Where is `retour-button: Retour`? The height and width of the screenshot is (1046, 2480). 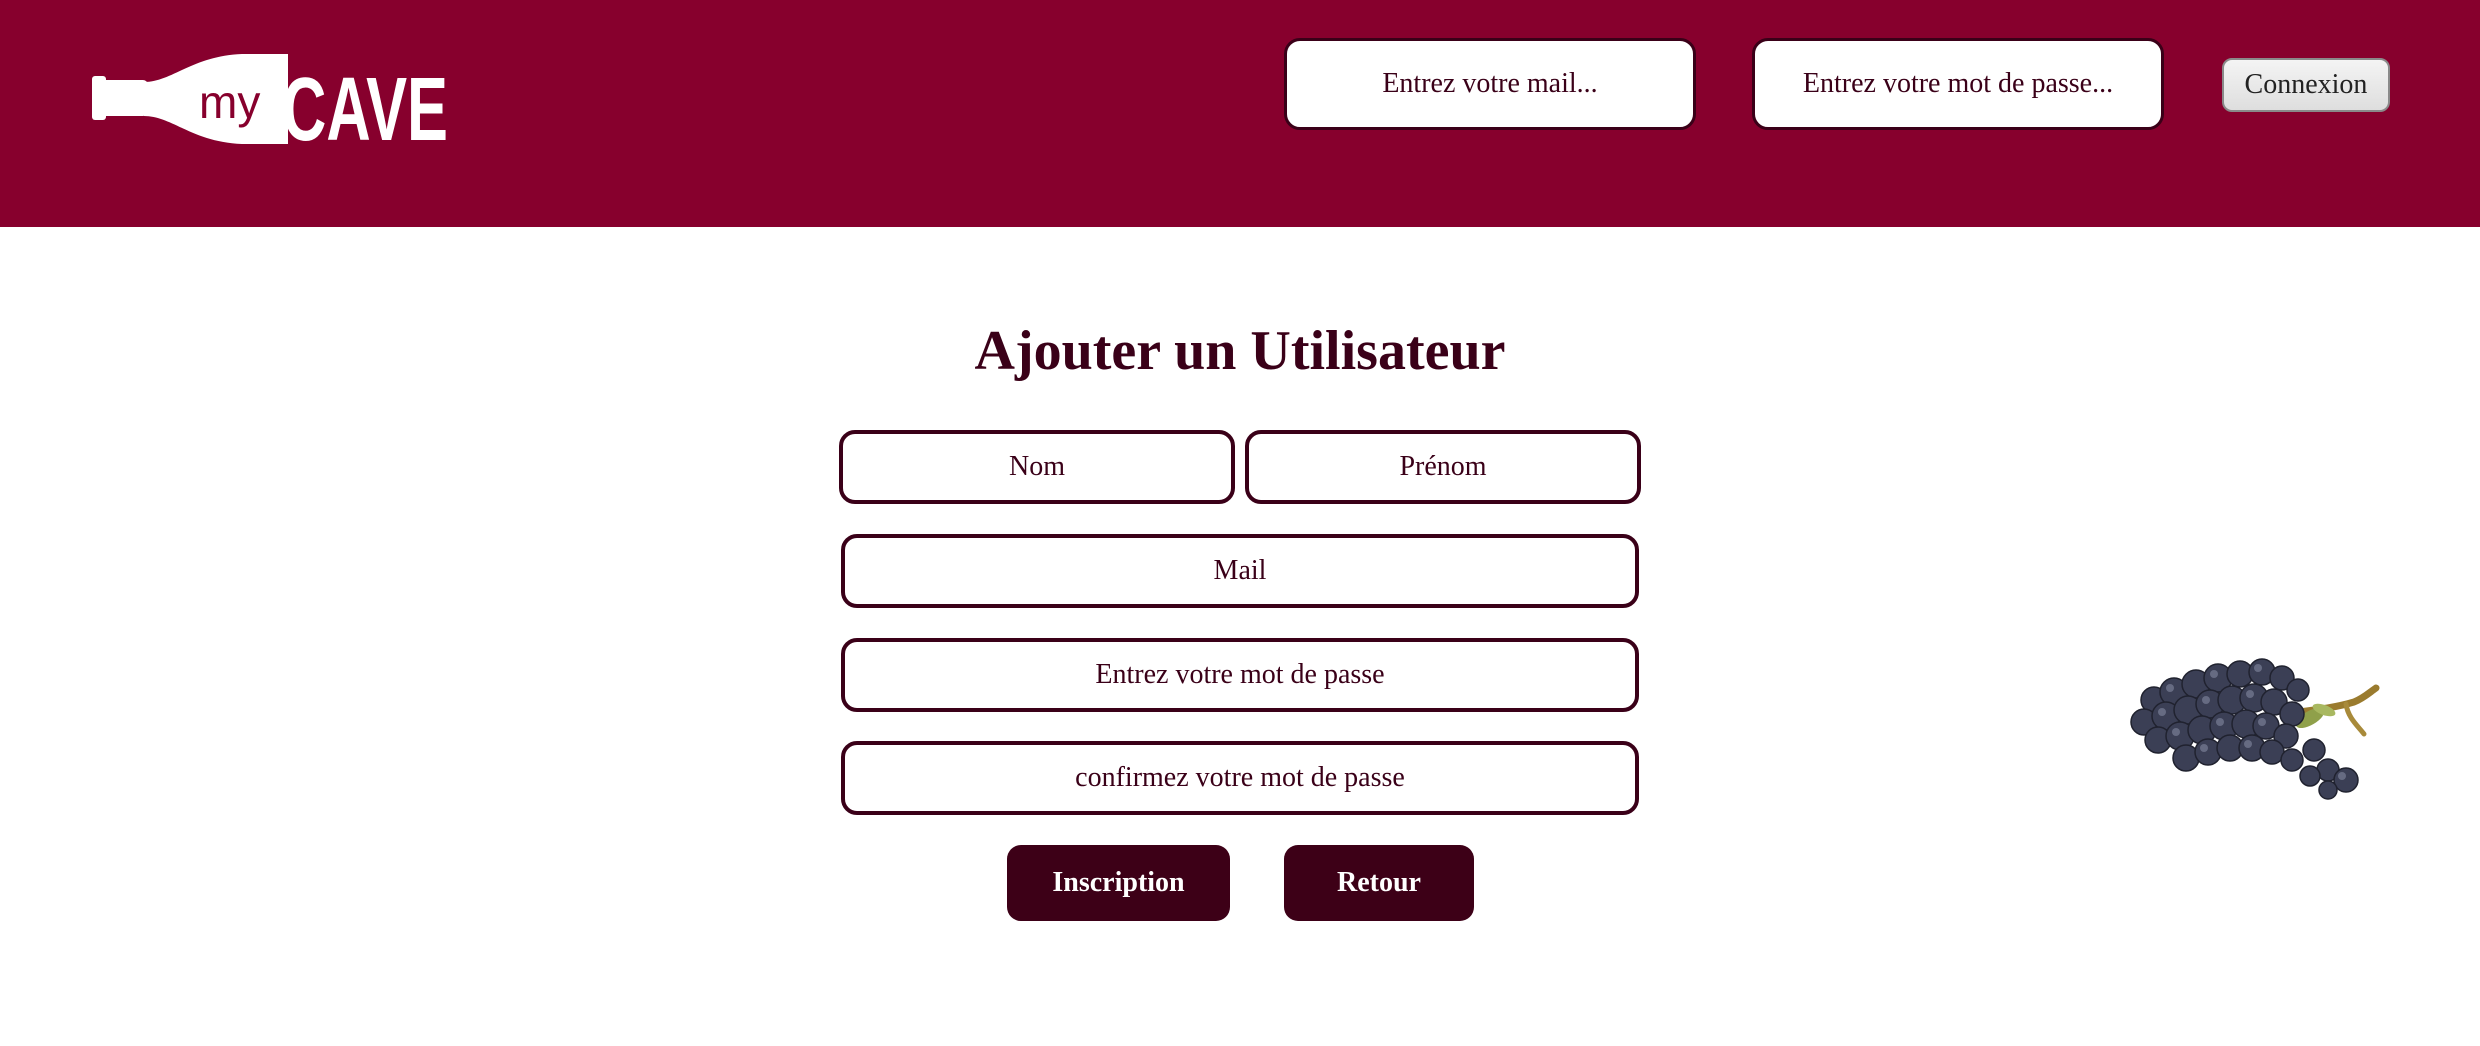 retour-button: Retour is located at coordinates (1379, 883).